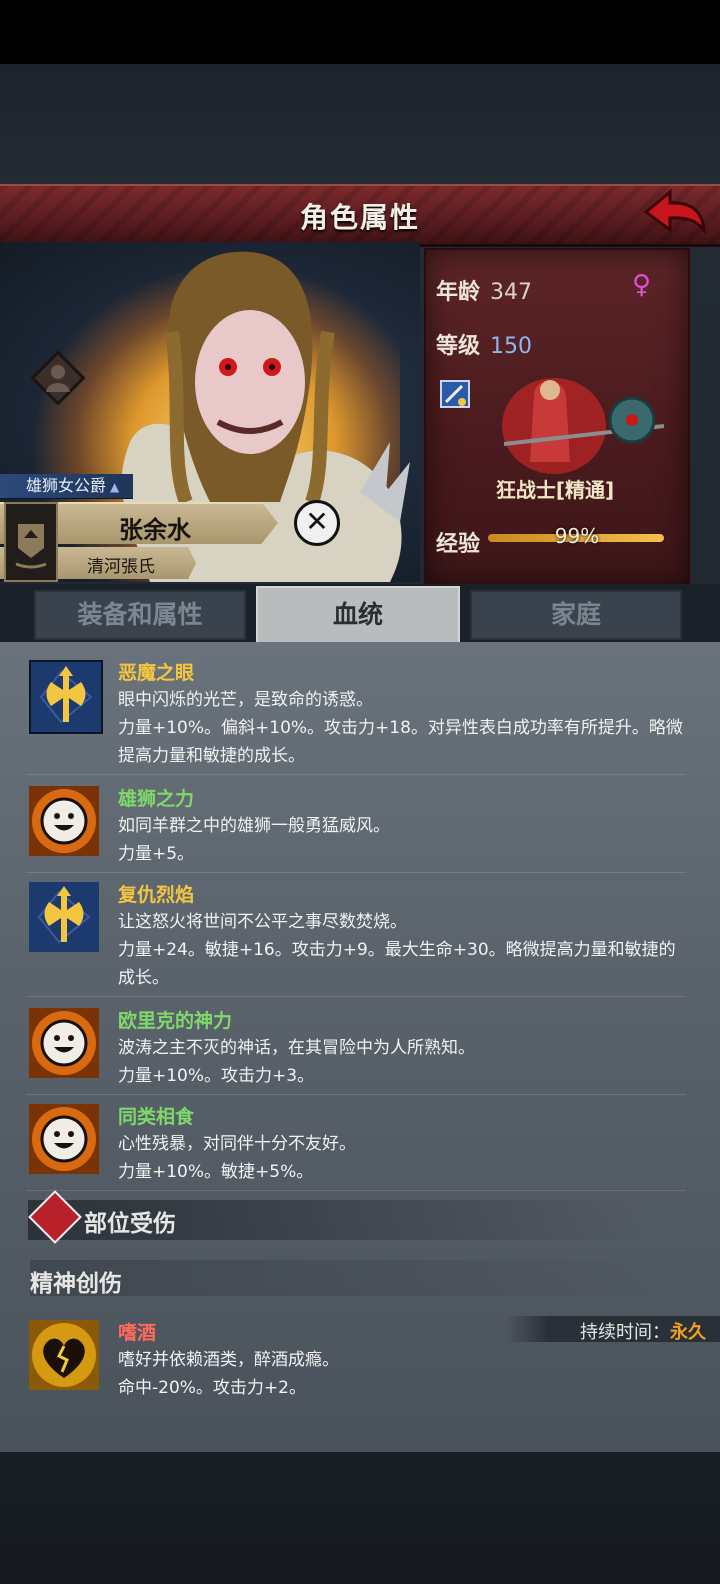 Image resolution: width=720 pixels, height=1584 pixels. I want to click on trait-name: 恶魔之眼, so click(156, 673).